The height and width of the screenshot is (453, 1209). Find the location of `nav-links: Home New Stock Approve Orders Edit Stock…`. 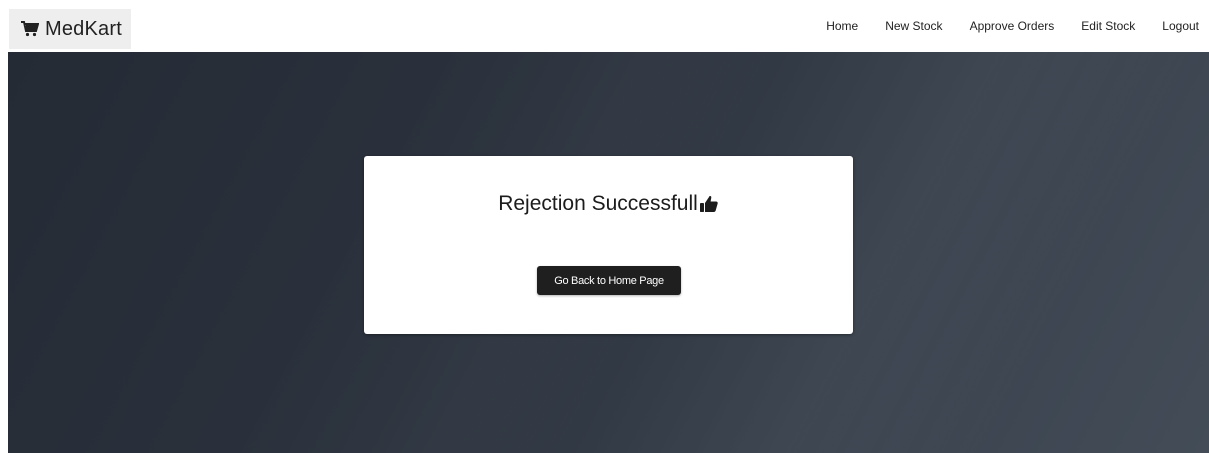

nav-links: Home New Stock Approve Orders Edit Stock… is located at coordinates (999, 26).